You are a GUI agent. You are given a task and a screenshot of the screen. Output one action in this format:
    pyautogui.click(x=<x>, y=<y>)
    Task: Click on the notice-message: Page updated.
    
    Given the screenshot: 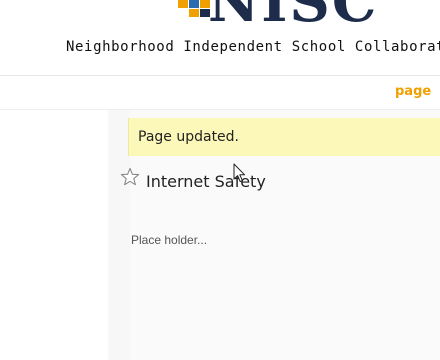 What is the action you would take?
    pyautogui.click(x=189, y=137)
    